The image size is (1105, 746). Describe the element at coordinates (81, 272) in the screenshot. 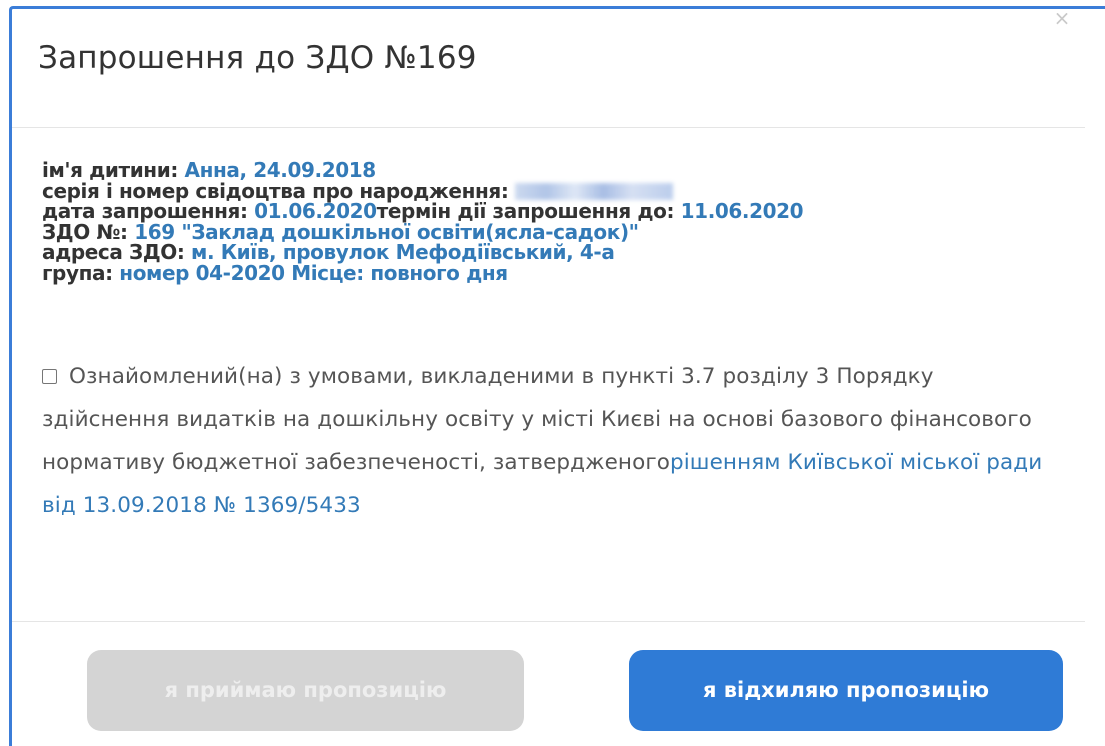

I see `group-label: група:` at that location.